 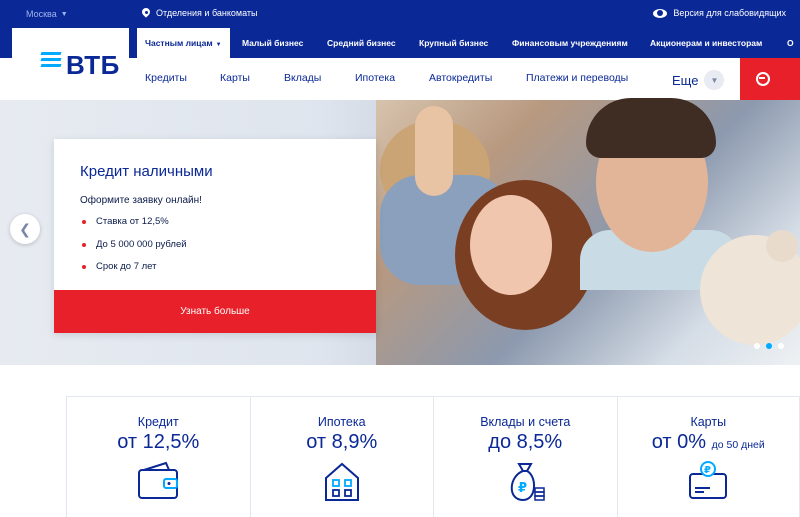 I want to click on accessibility-label: Версия для слабовидящих, so click(x=729, y=13).